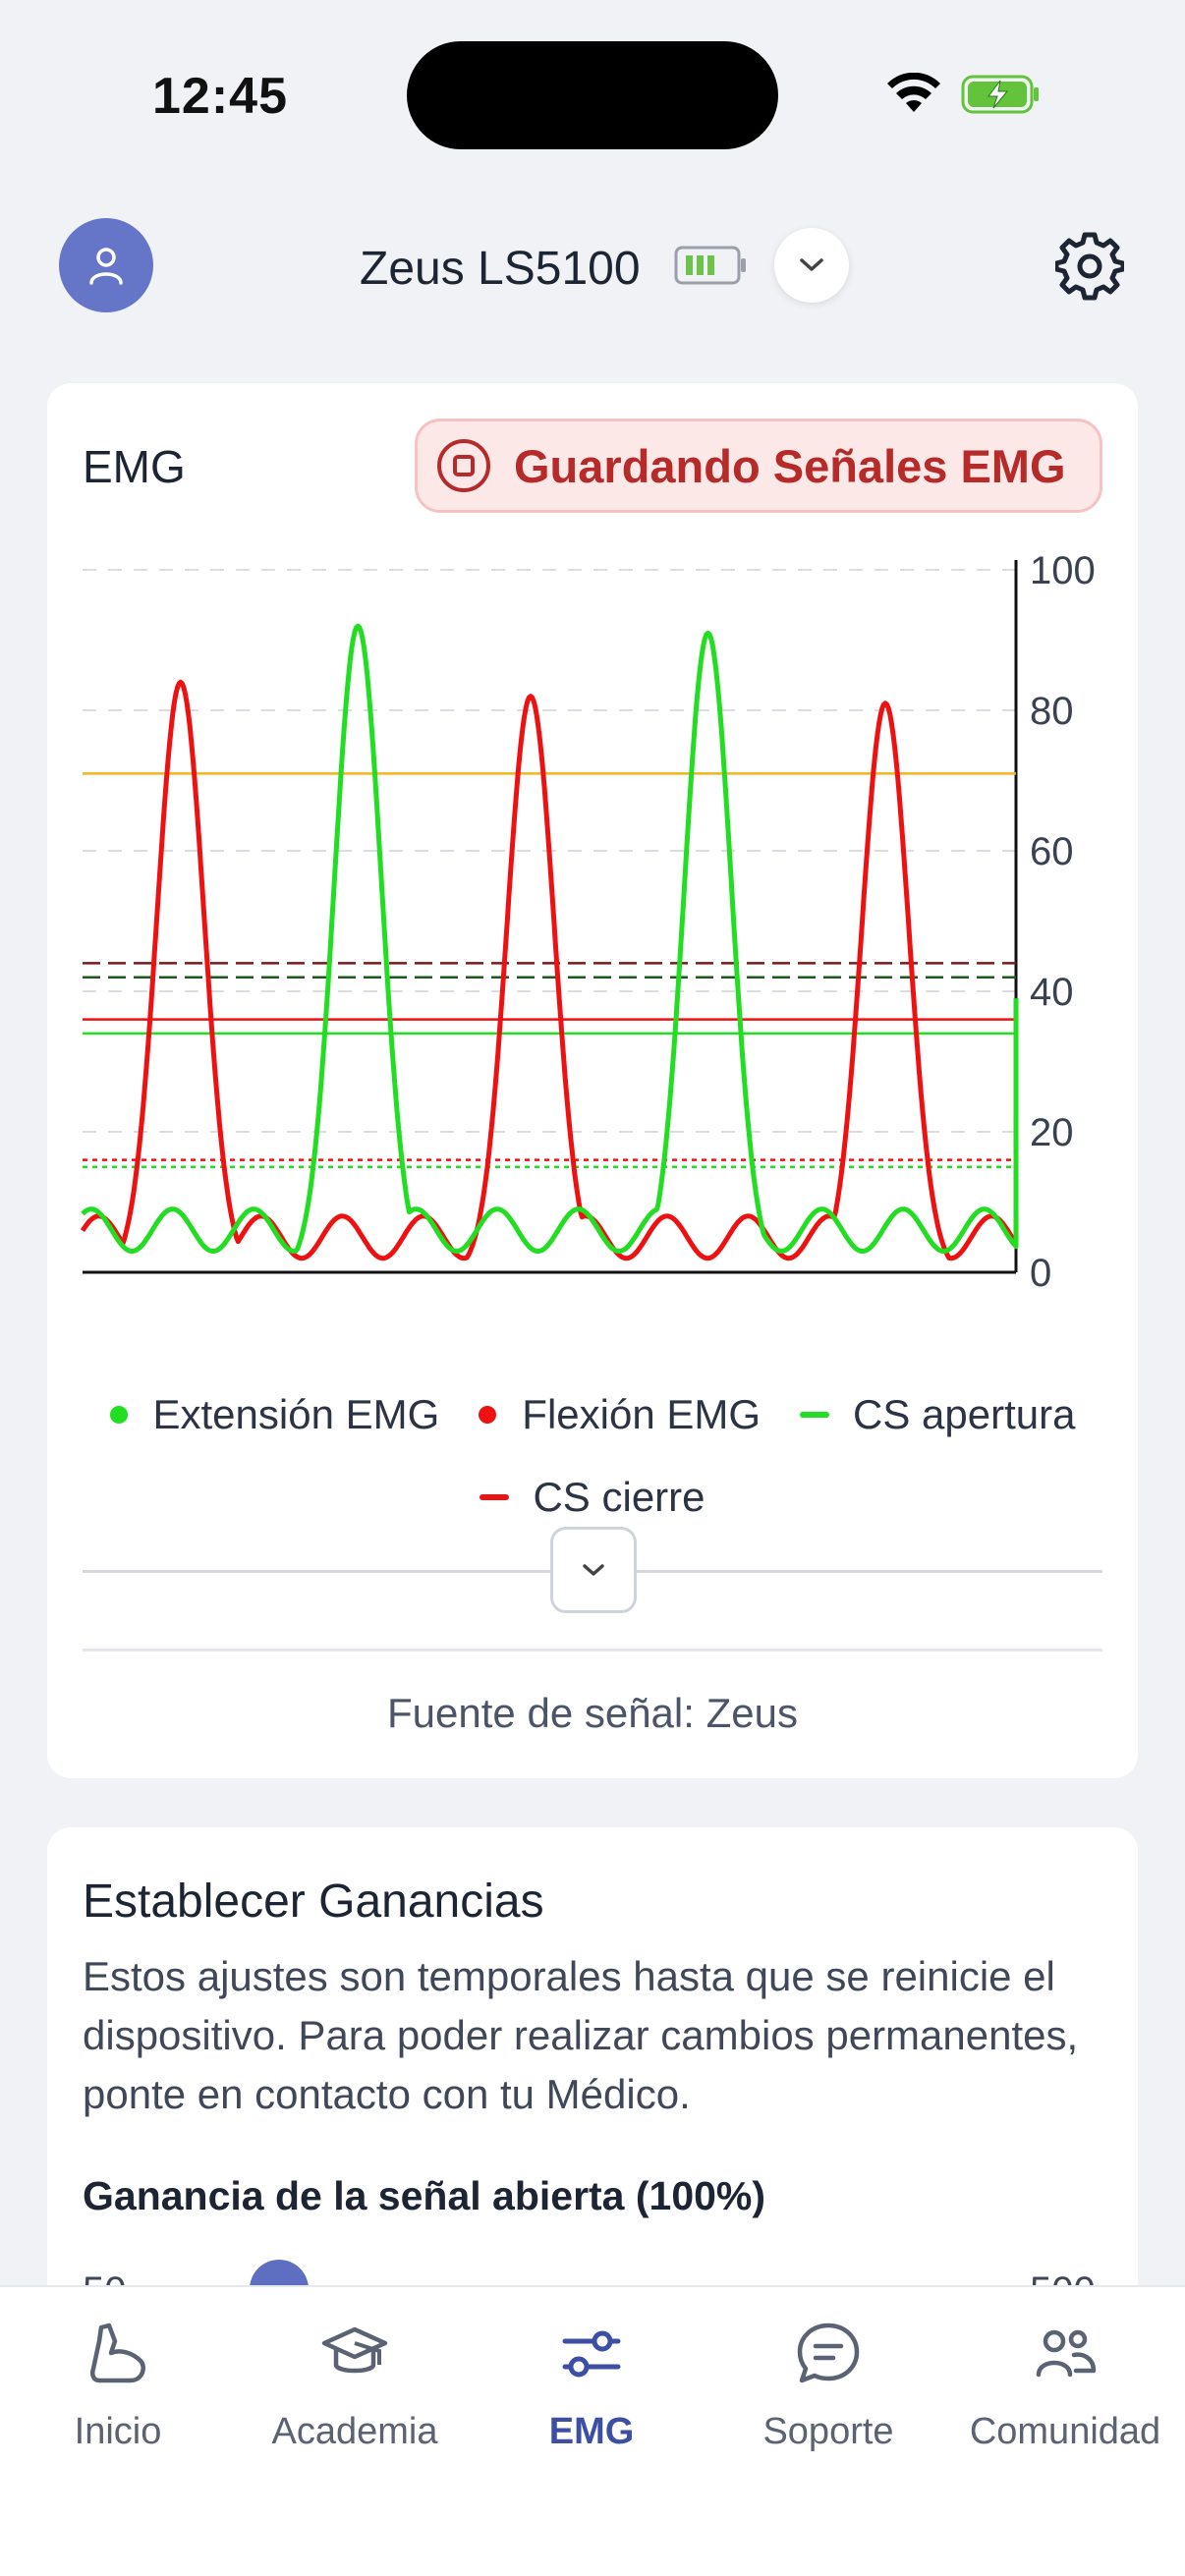 This screenshot has width=1185, height=2576. What do you see at coordinates (710, 265) in the screenshot?
I see `device-battery-icon` at bounding box center [710, 265].